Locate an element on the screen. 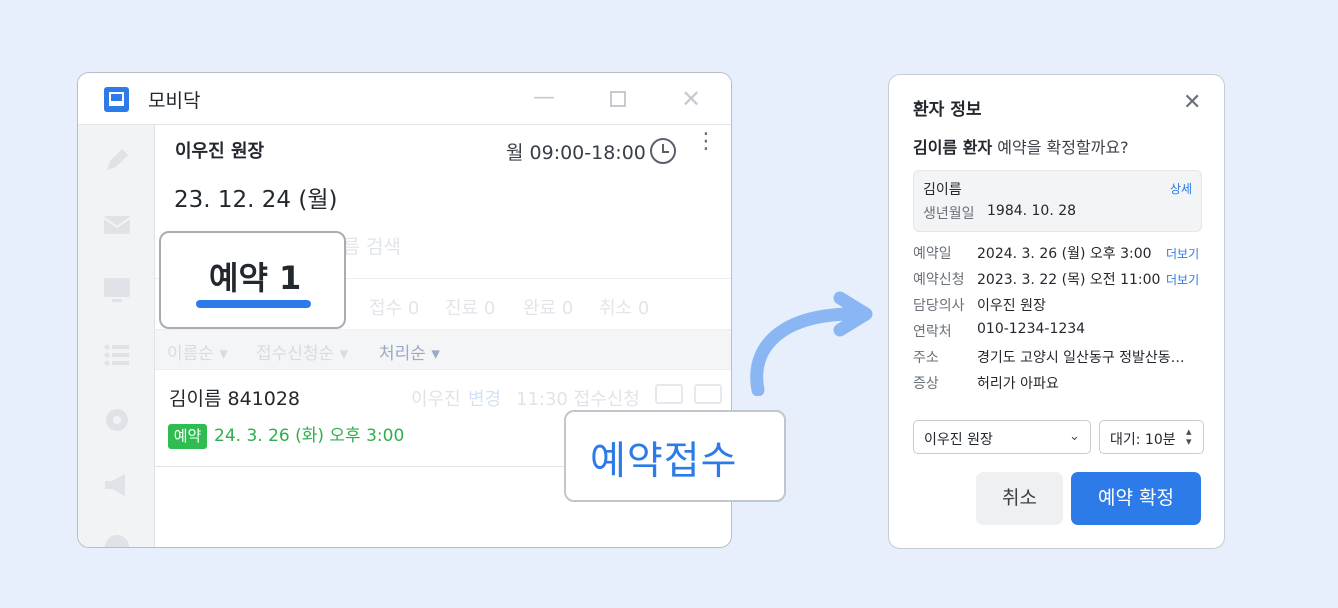 The height and width of the screenshot is (608, 1338). maximize-icon is located at coordinates (618, 99).